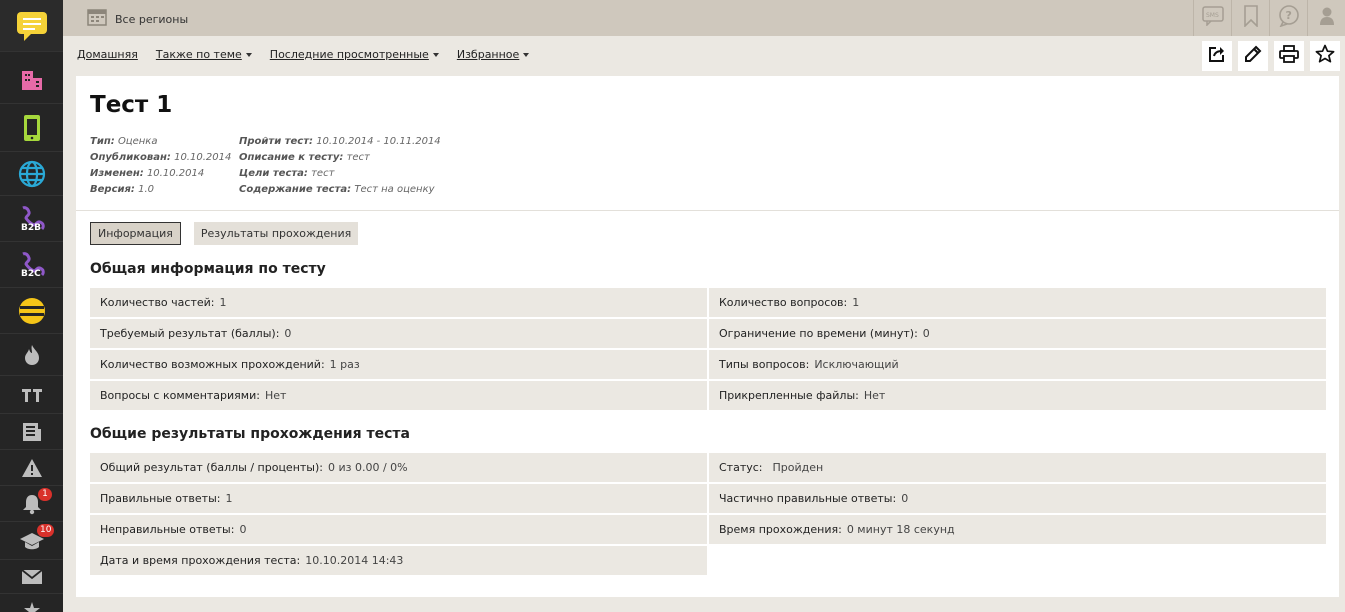  Describe the element at coordinates (31, 504) in the screenshot. I see `sidebar-item-notifications: 1` at that location.